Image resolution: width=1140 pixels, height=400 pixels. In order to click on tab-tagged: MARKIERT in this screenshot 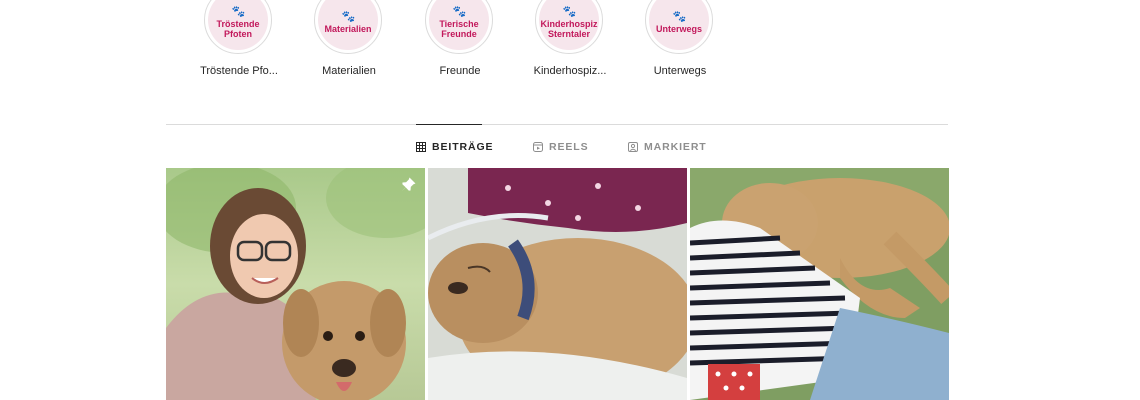, I will do `click(667, 147)`.